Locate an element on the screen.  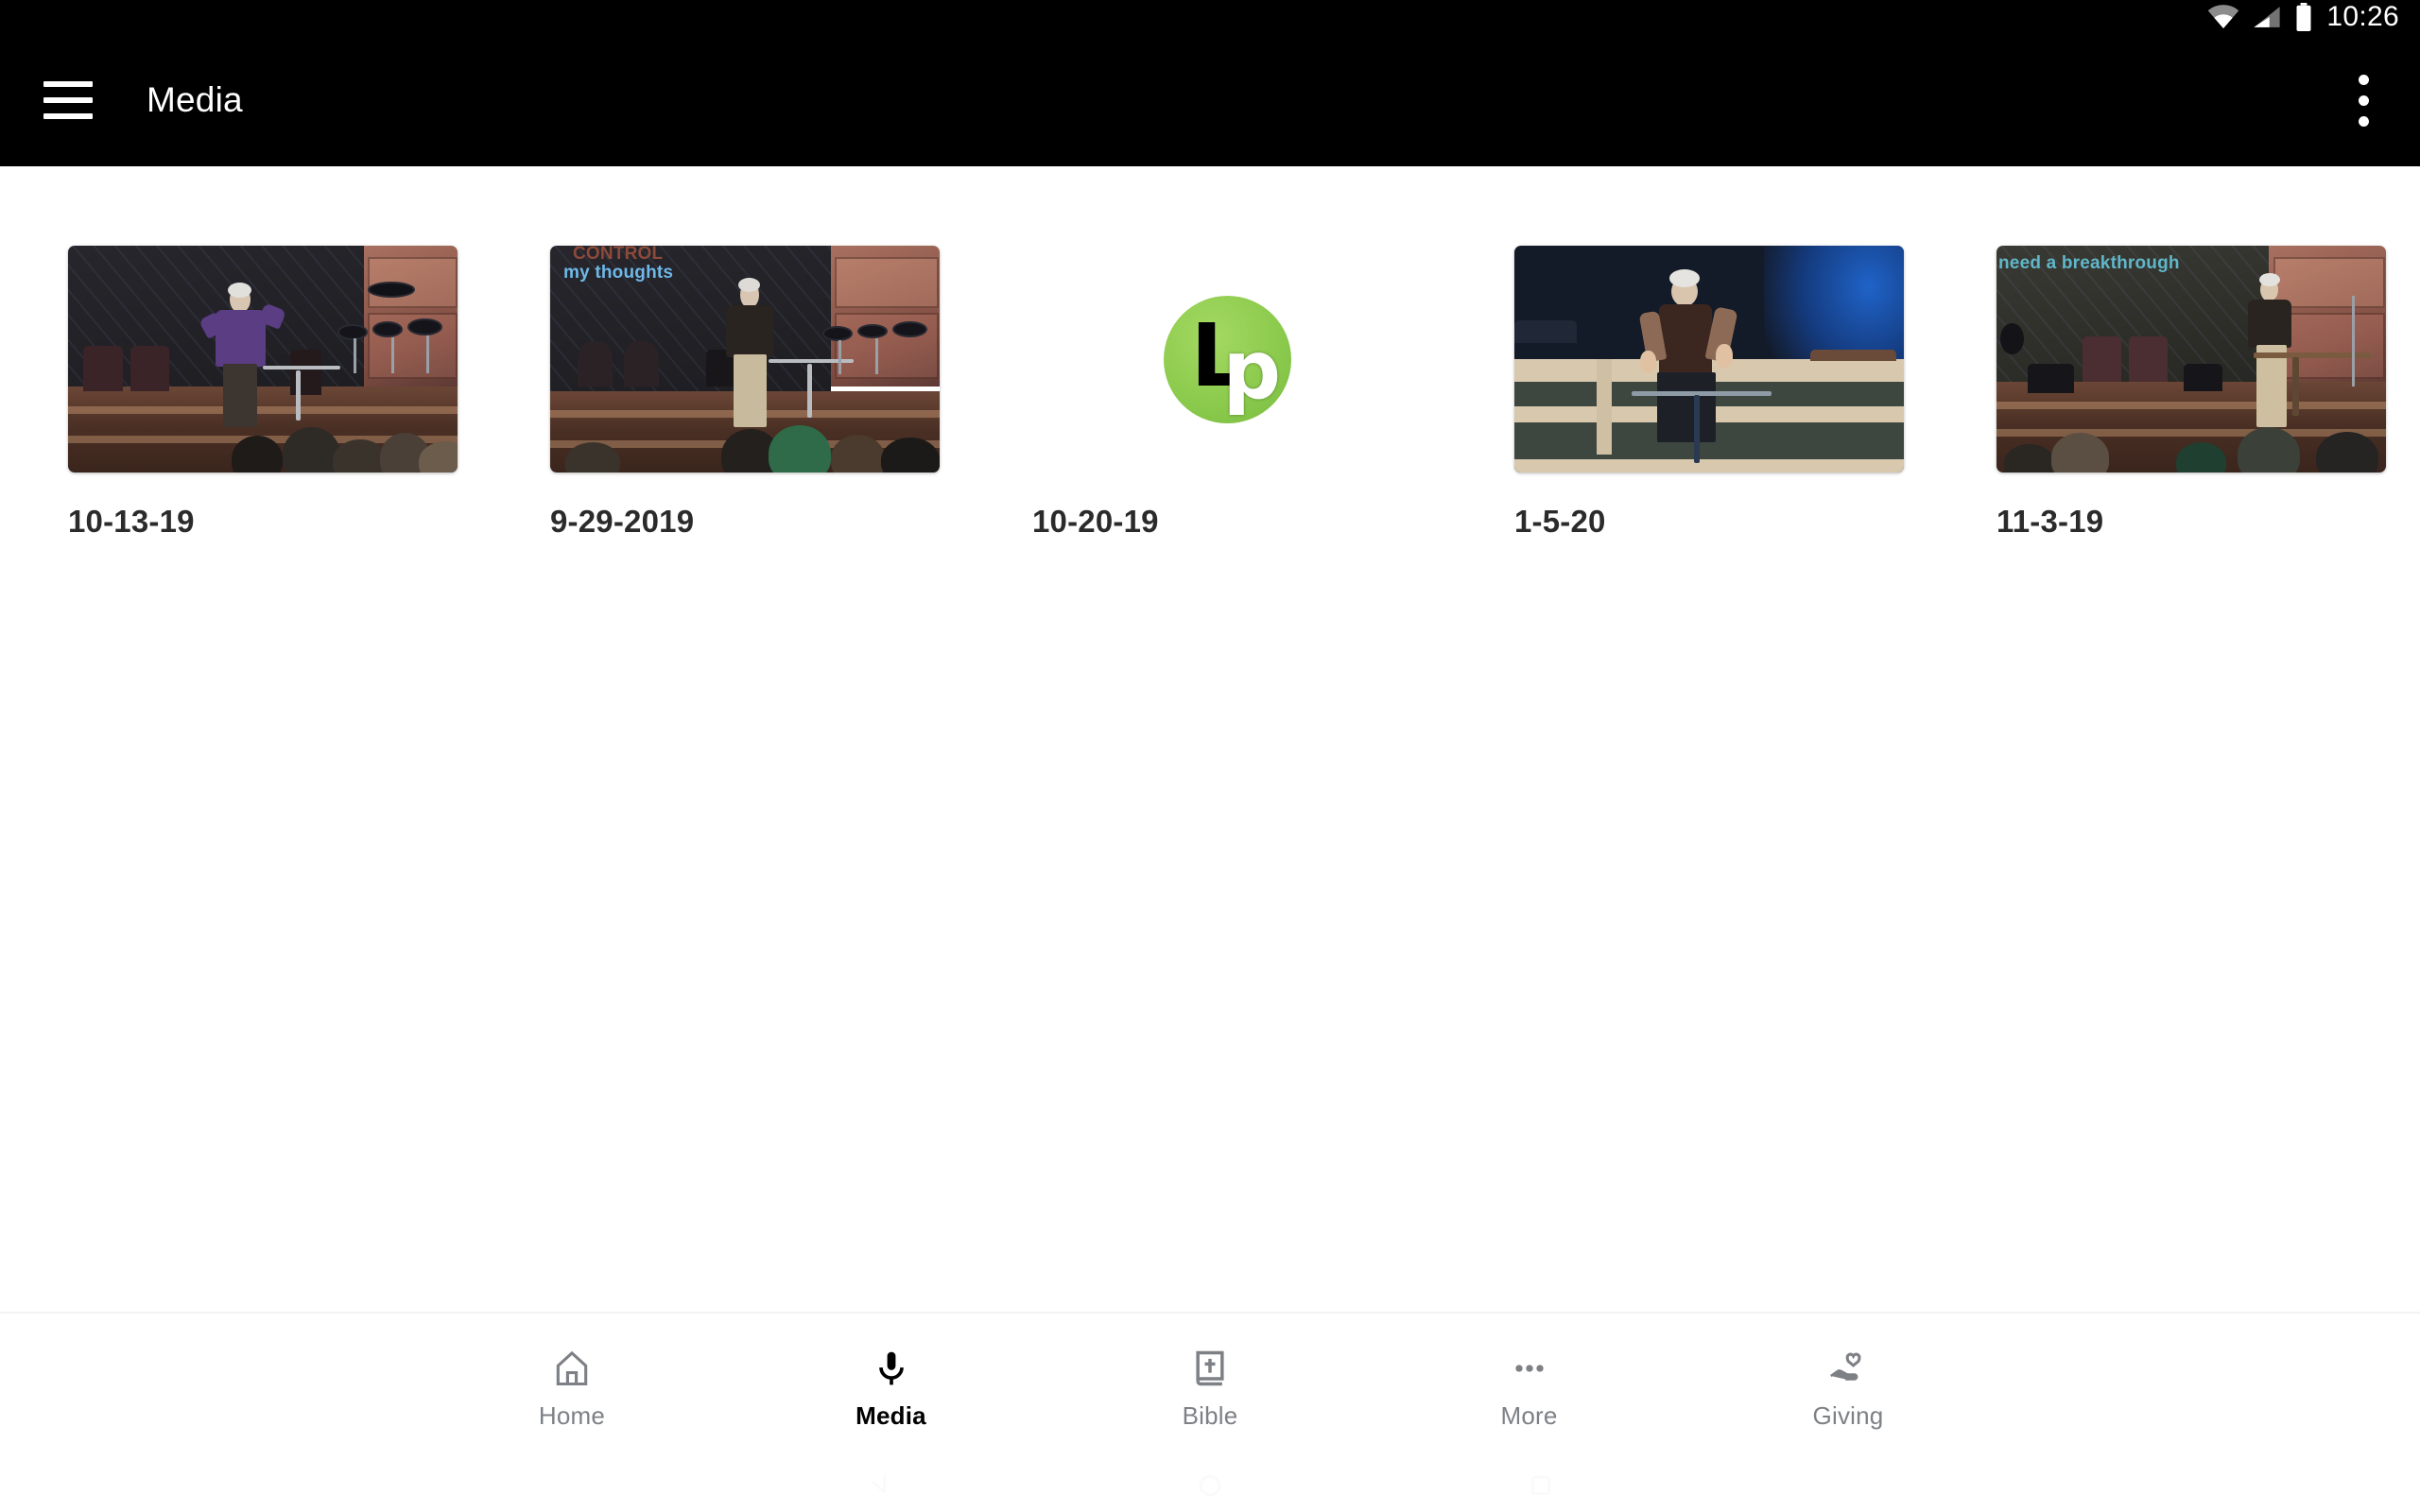
media-thumbnail: need a breakthrough is located at coordinates (2191, 359).